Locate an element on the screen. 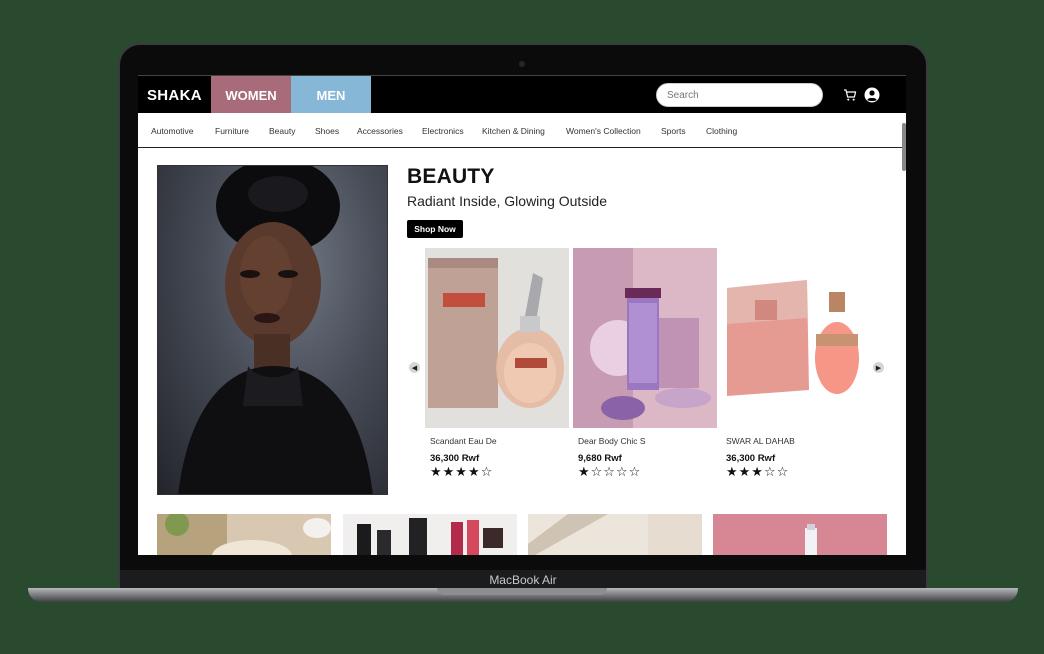  tab-men: MEN is located at coordinates (331, 95).